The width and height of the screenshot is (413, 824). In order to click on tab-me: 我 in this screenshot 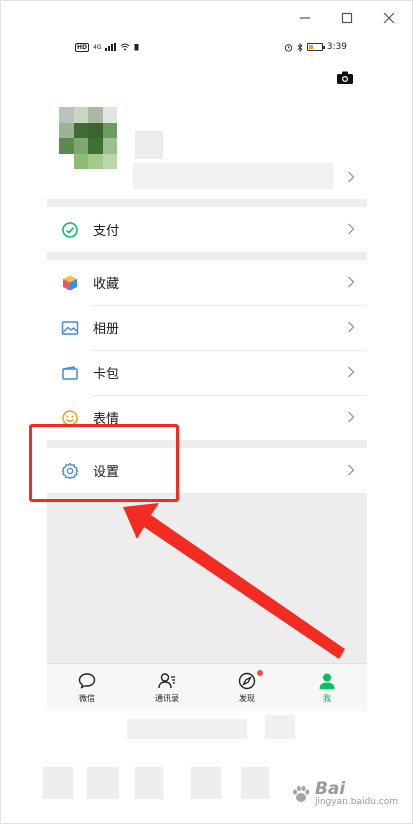, I will do `click(327, 687)`.